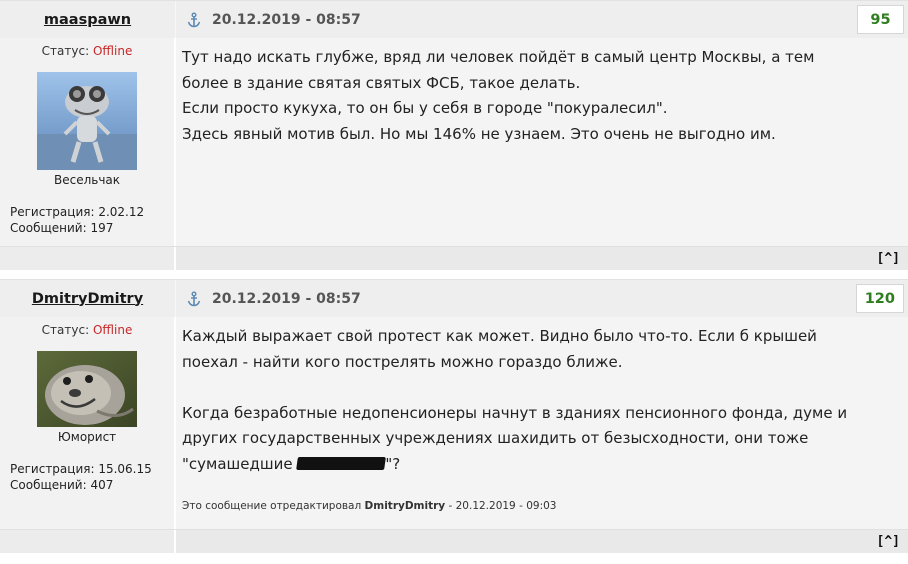  I want to click on author-name-link: maaspawn, so click(87, 20).